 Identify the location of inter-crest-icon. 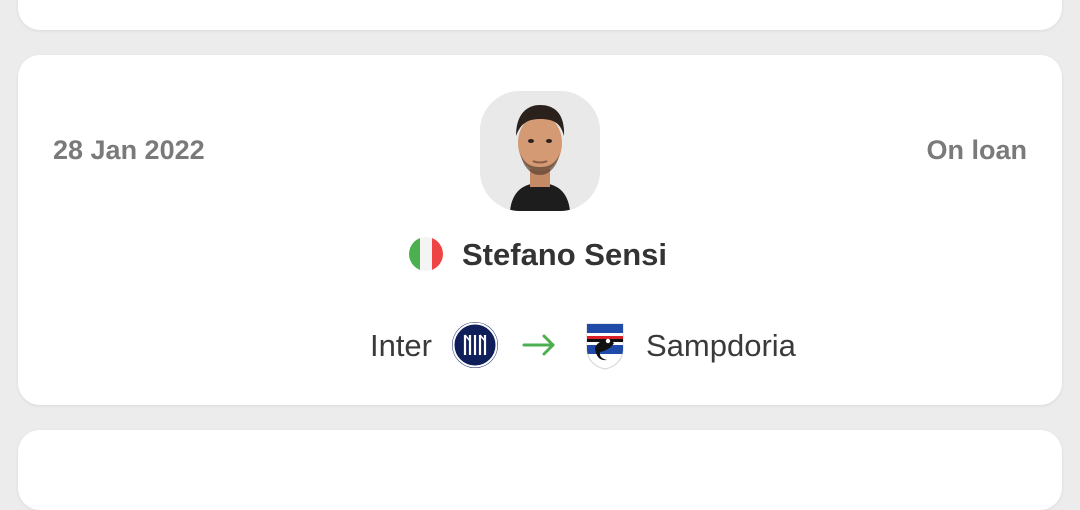
(475, 345).